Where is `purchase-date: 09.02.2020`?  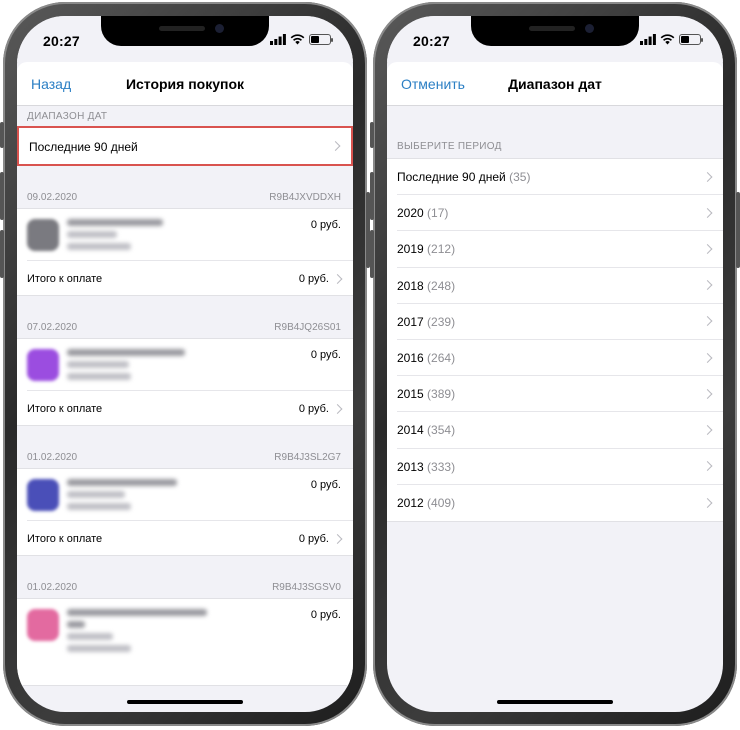
purchase-date: 09.02.2020 is located at coordinates (52, 197).